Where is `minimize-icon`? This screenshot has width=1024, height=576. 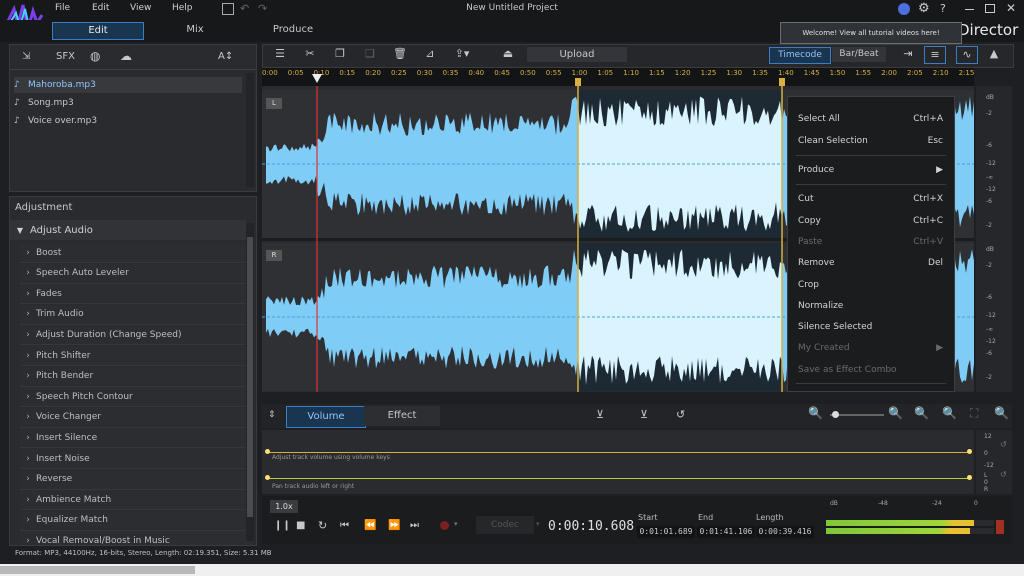
minimize-icon is located at coordinates (969, 9).